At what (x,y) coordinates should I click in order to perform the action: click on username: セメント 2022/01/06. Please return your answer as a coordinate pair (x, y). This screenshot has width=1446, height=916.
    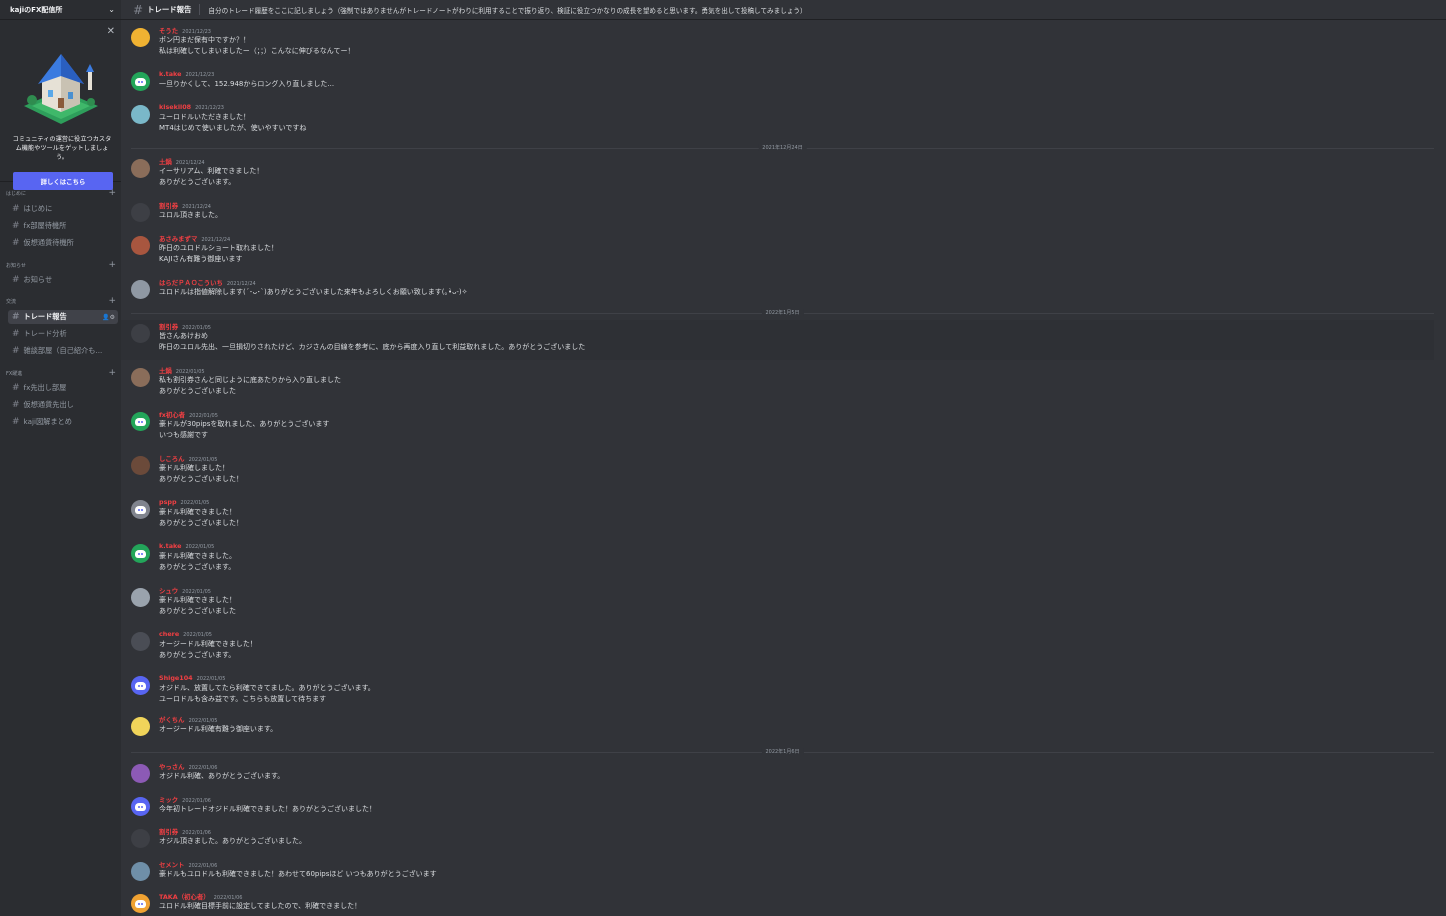
    Looking at the image, I should click on (188, 864).